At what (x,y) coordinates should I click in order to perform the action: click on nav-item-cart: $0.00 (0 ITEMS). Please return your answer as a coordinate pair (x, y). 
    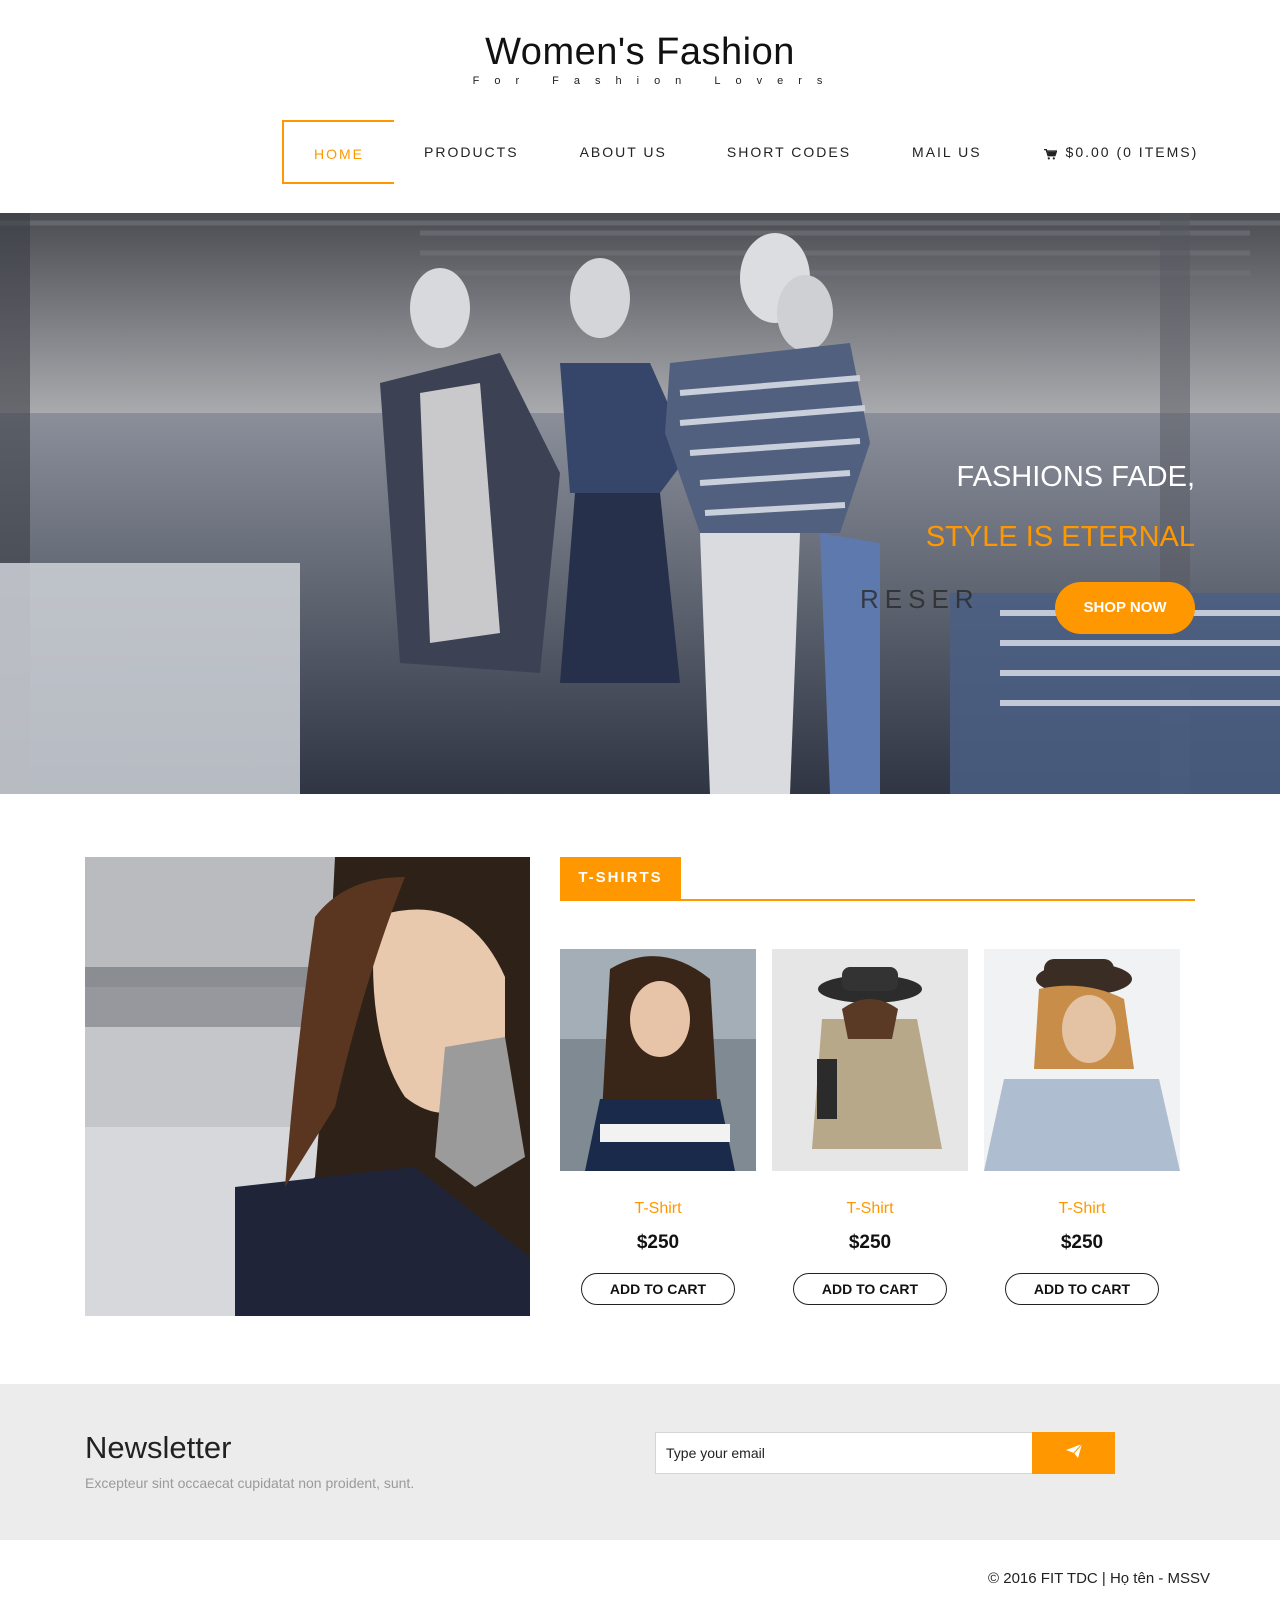
    Looking at the image, I should click on (1121, 152).